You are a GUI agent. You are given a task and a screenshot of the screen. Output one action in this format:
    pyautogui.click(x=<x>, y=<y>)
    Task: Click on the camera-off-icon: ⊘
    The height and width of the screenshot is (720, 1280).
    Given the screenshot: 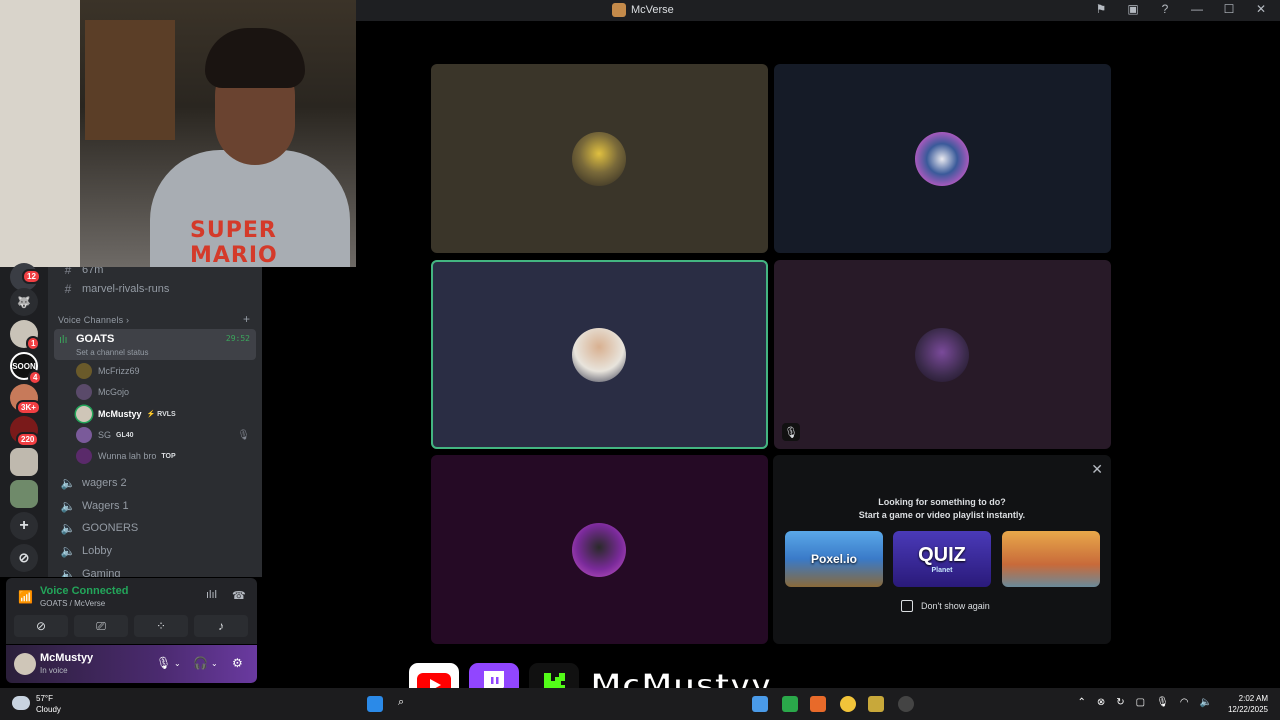 What is the action you would take?
    pyautogui.click(x=41, y=626)
    